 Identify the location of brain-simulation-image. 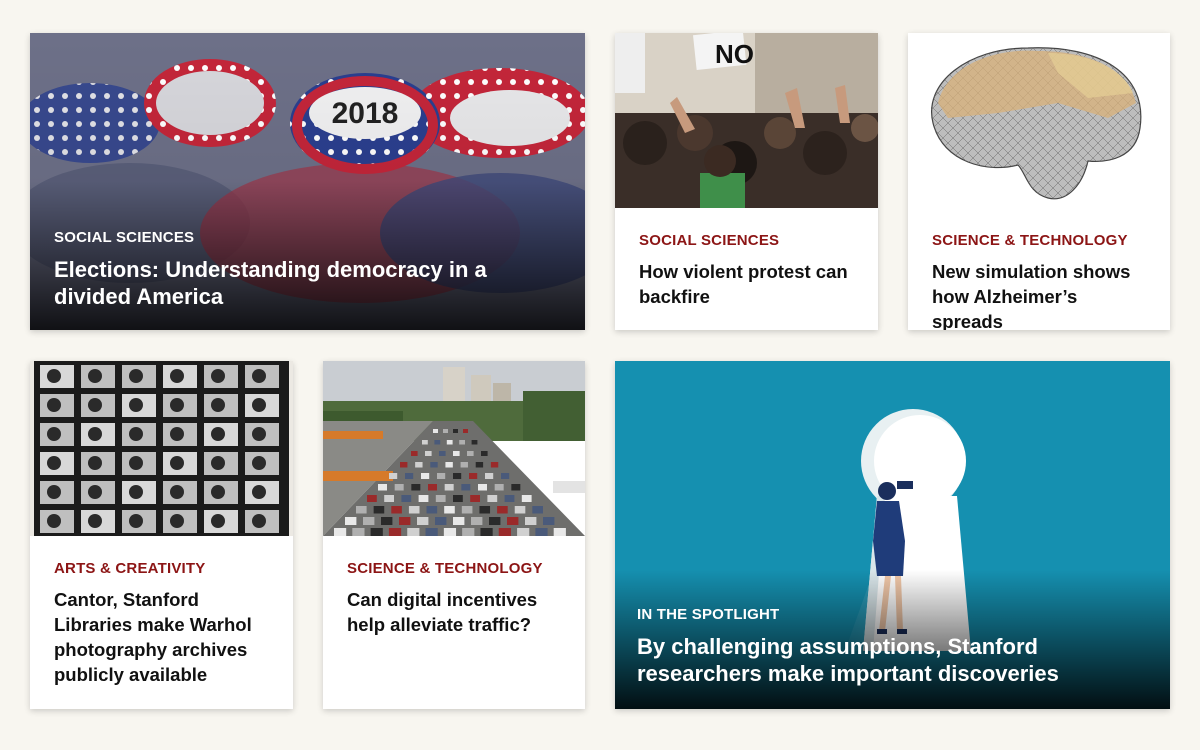
(1039, 120).